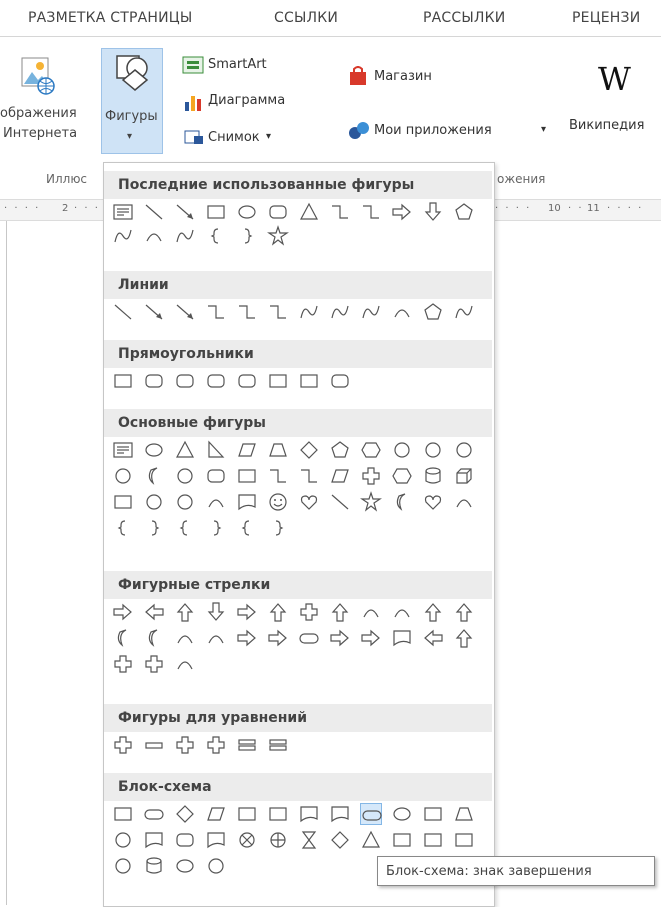 This screenshot has height=907, width=661. Describe the element at coordinates (154, 745) in the screenshot. I see `shape-minus-icon` at that location.